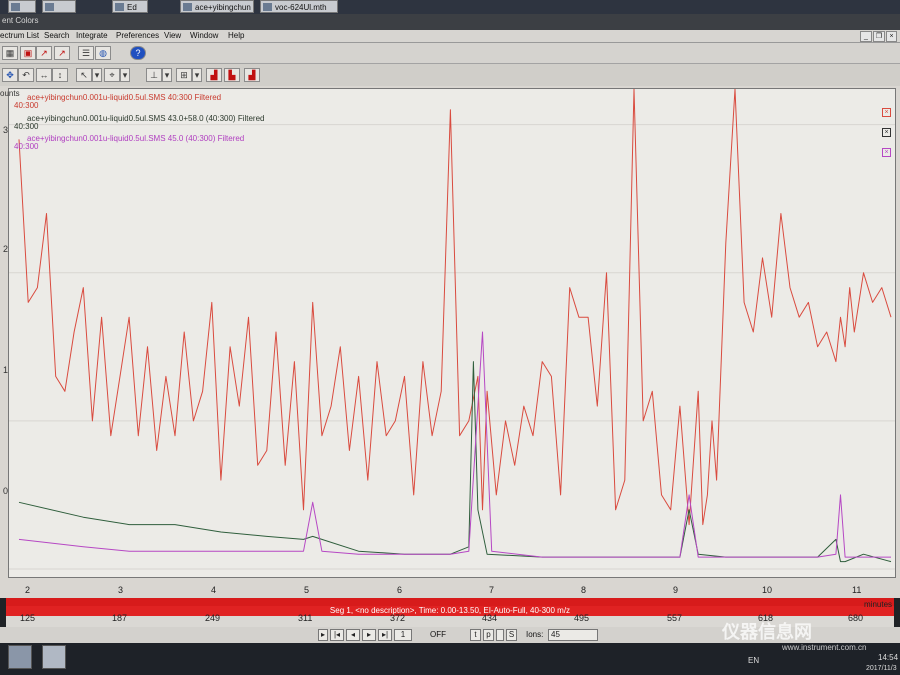  What do you see at coordinates (252, 75) in the screenshot?
I see `chart-icon-3: ▟` at bounding box center [252, 75].